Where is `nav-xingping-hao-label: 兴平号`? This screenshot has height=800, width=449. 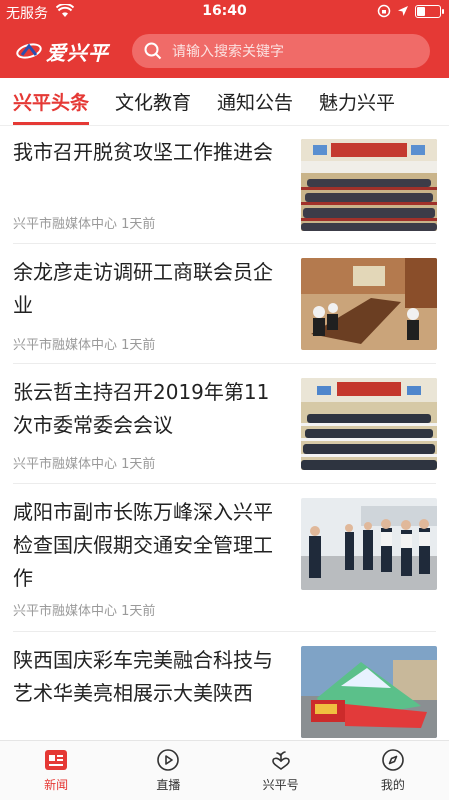 nav-xingping-hao-label: 兴平号 is located at coordinates (280, 785).